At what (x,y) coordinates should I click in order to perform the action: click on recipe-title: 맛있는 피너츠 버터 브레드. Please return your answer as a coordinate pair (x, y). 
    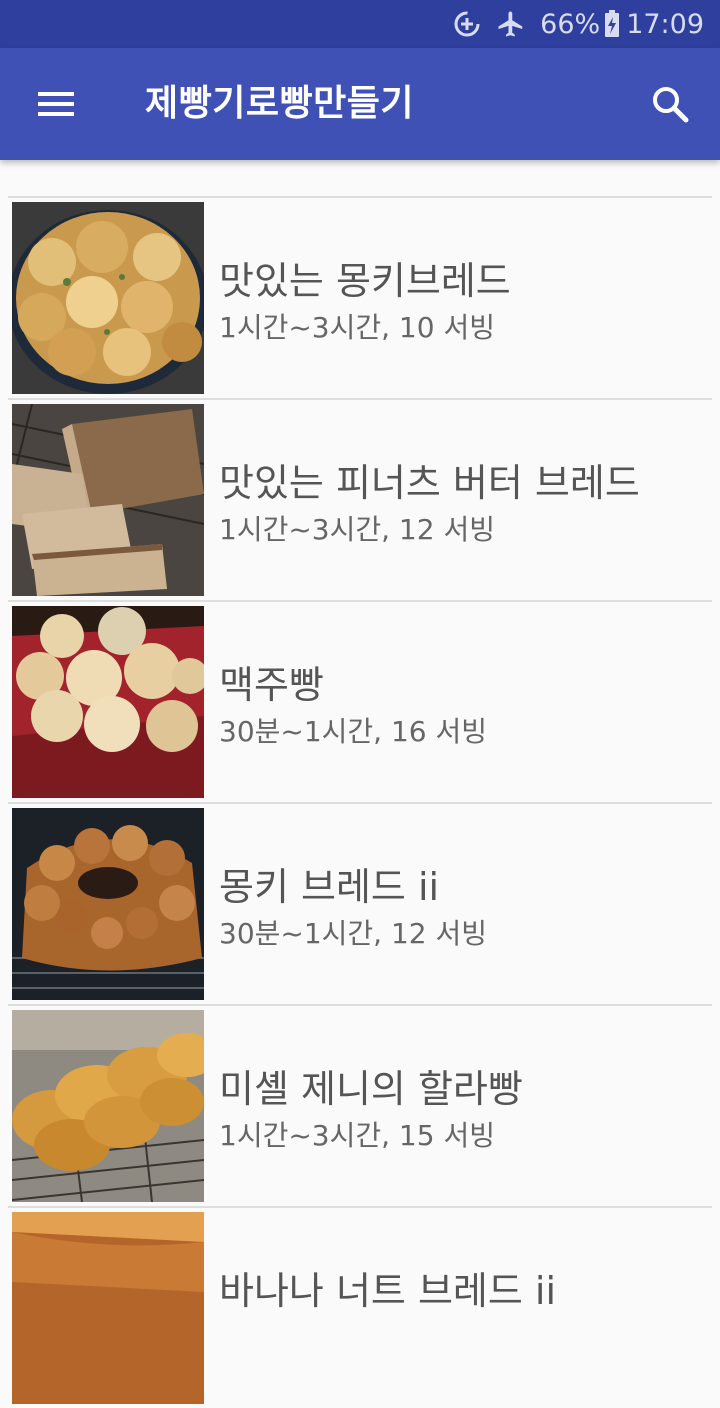
    Looking at the image, I should click on (429, 483).